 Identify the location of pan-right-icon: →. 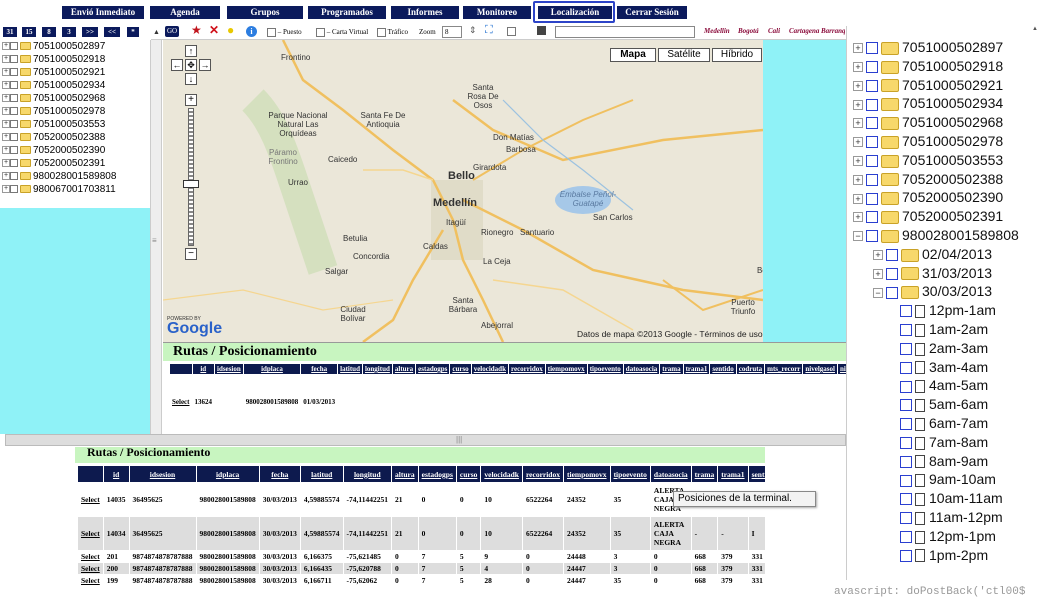
(205, 65).